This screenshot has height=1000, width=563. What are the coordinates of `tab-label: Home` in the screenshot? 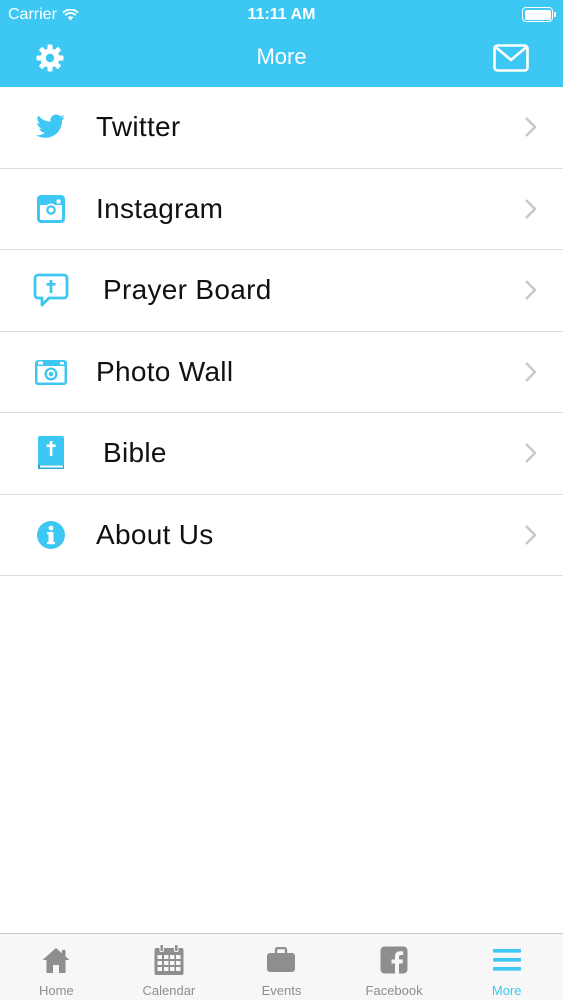 It's located at (56, 990).